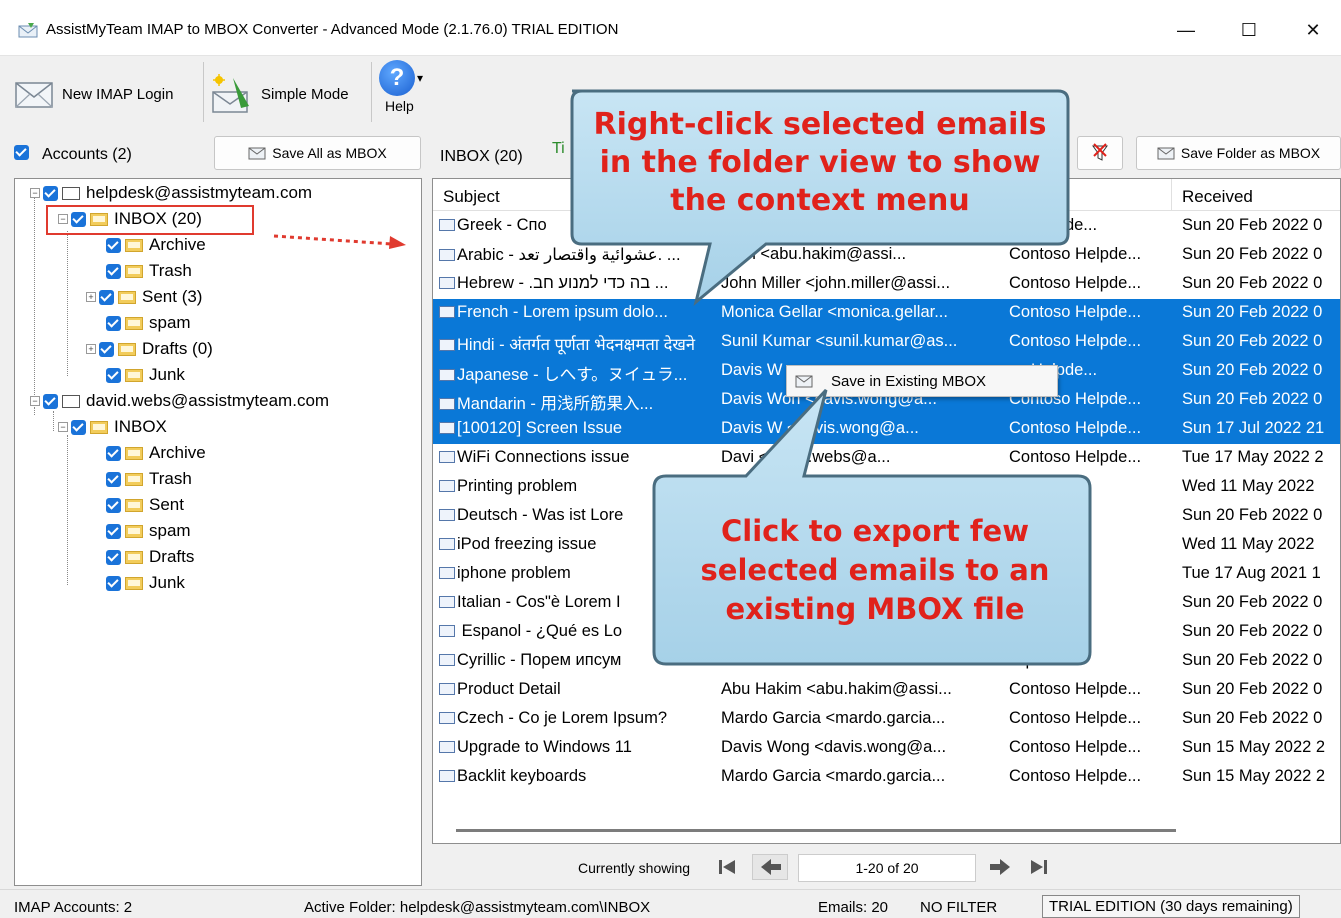 The height and width of the screenshot is (918, 1341). What do you see at coordinates (145, 505) in the screenshot?
I see `tree-folder: Sent` at bounding box center [145, 505].